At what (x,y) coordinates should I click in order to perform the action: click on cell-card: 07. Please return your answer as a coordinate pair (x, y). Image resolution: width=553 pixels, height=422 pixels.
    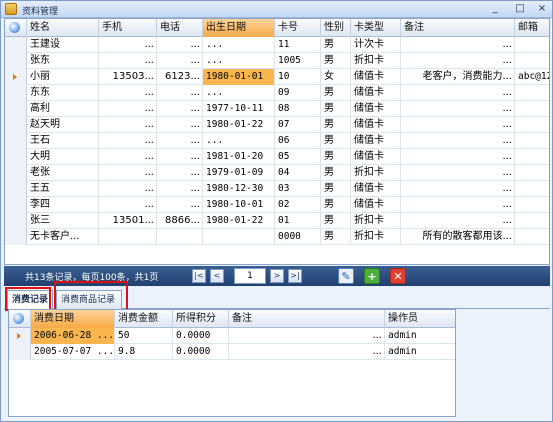
    Looking at the image, I should click on (298, 125).